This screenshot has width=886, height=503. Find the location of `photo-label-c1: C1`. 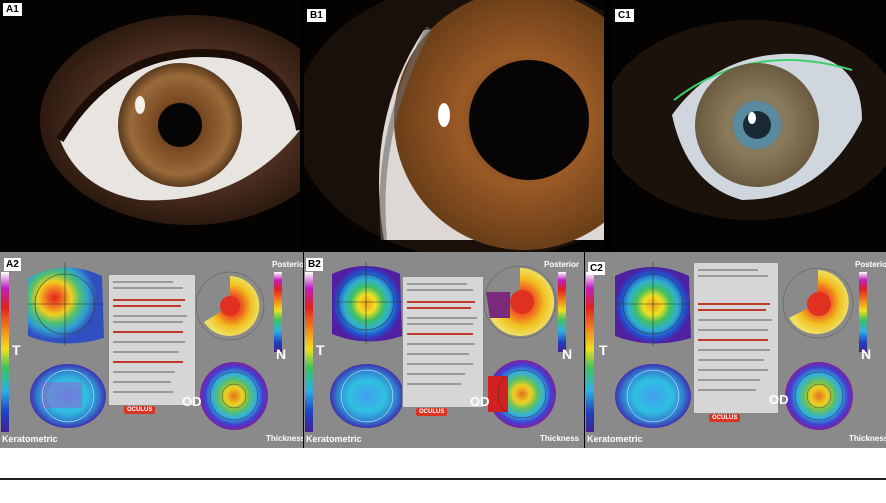

photo-label-c1: C1 is located at coordinates (624, 15).